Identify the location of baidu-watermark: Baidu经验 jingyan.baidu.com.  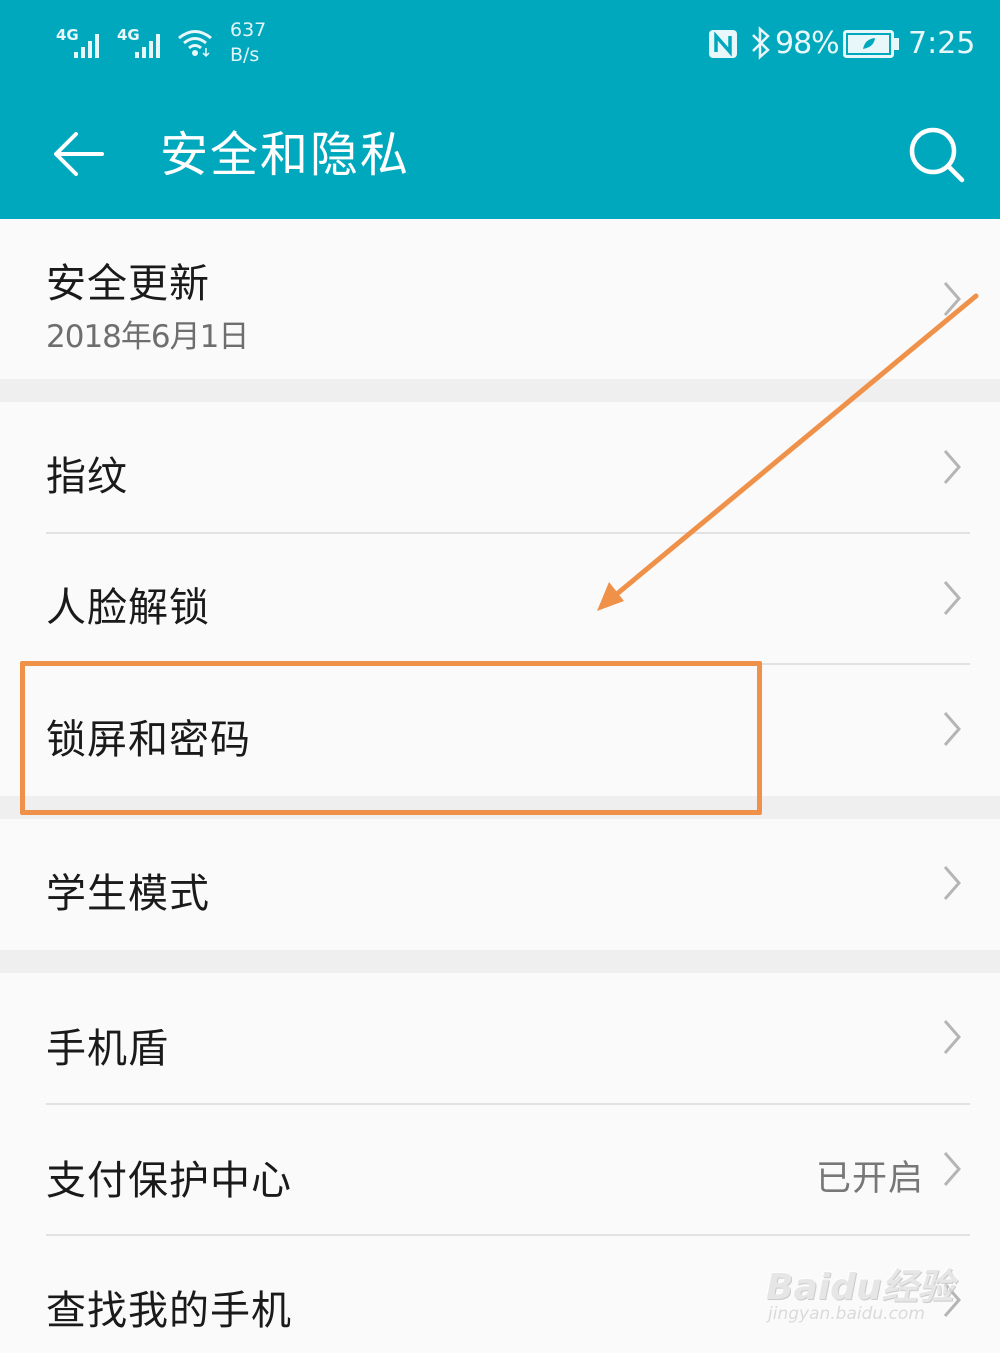
(861, 1289).